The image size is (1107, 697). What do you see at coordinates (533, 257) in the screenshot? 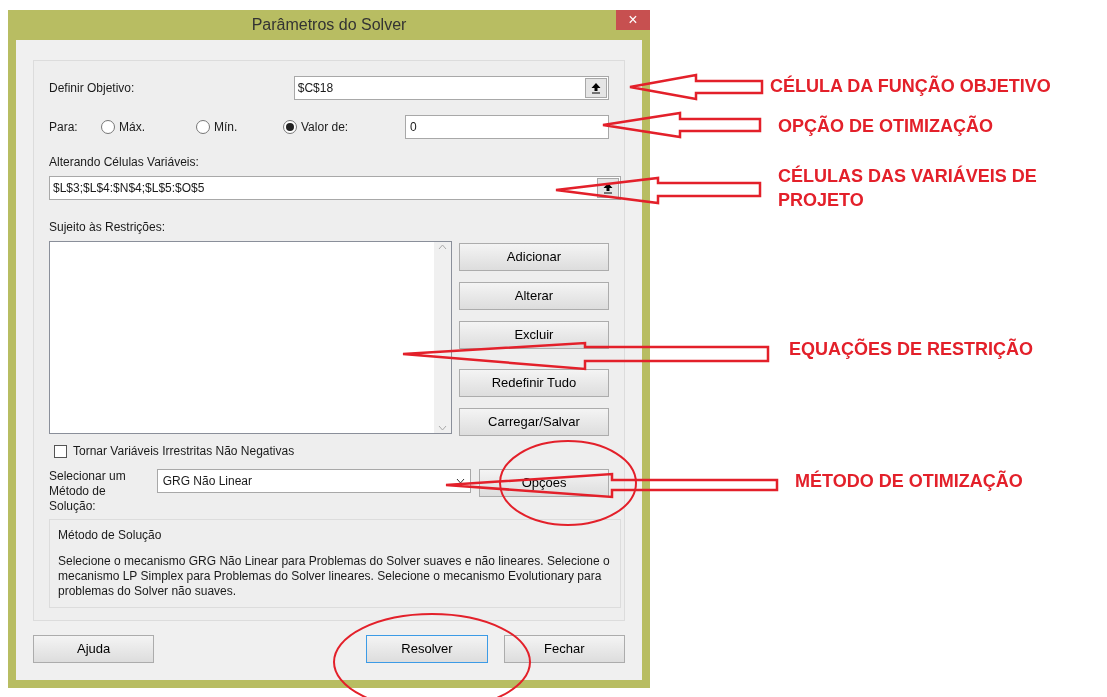
I see `action-button: Adicionar` at bounding box center [533, 257].